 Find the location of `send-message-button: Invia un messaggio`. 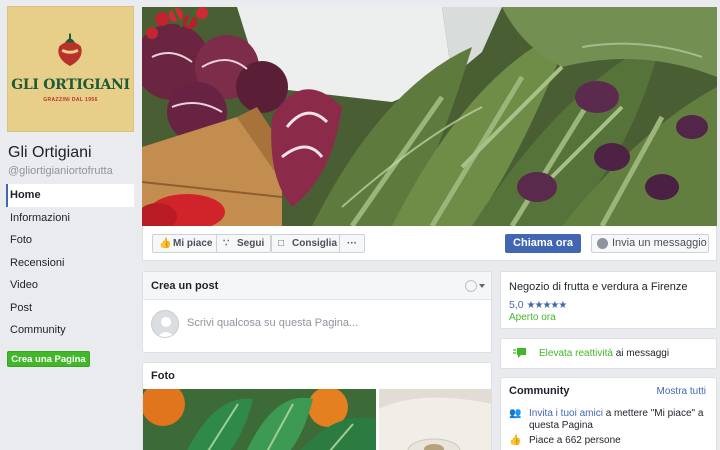

send-message-button: Invia un messaggio is located at coordinates (650, 243).